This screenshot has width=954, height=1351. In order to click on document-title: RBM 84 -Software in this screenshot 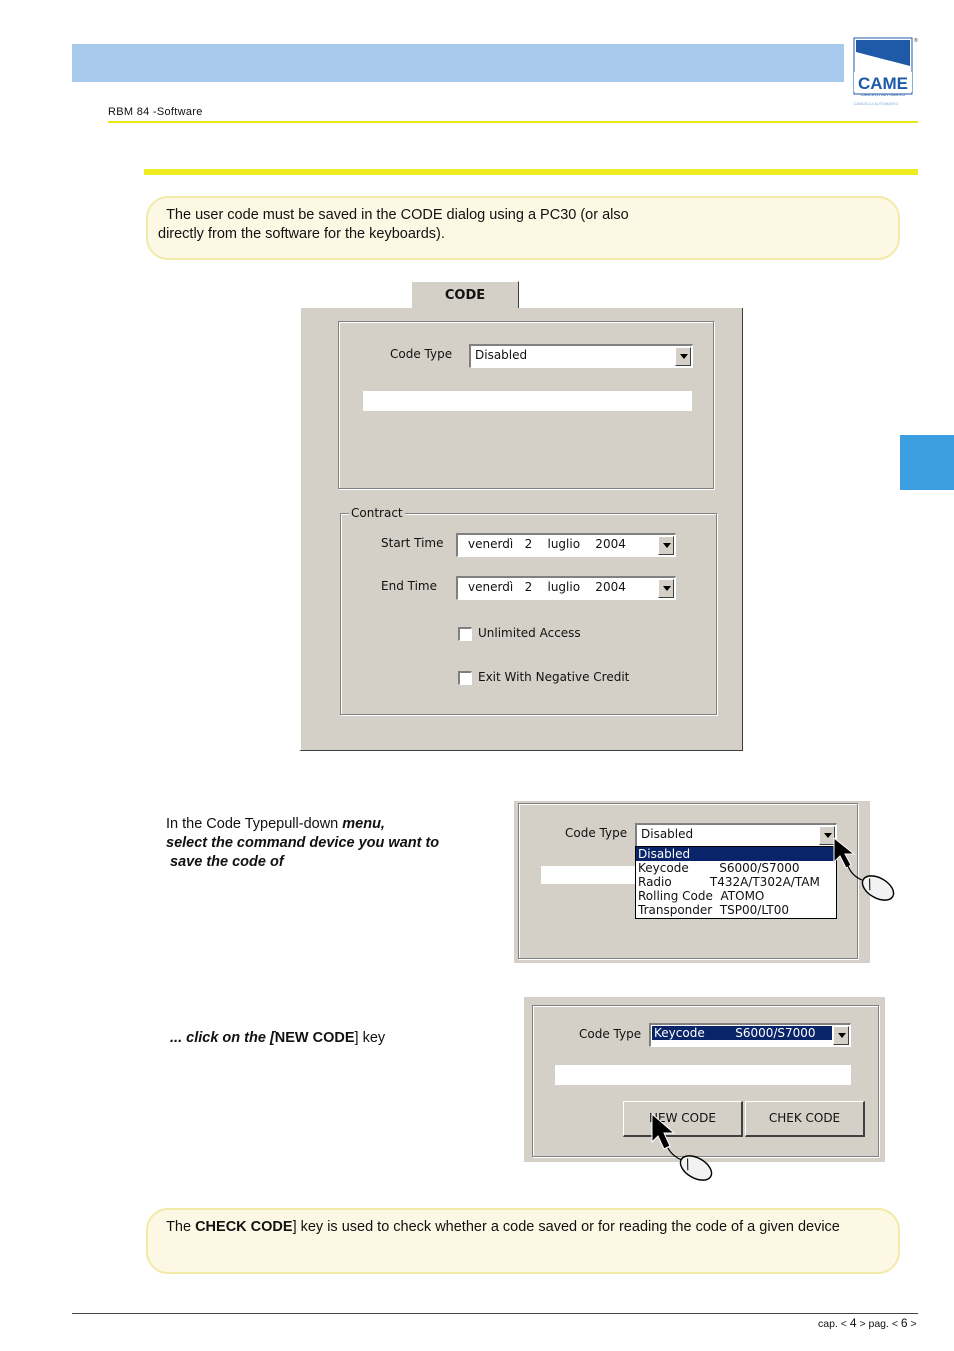, I will do `click(155, 112)`.